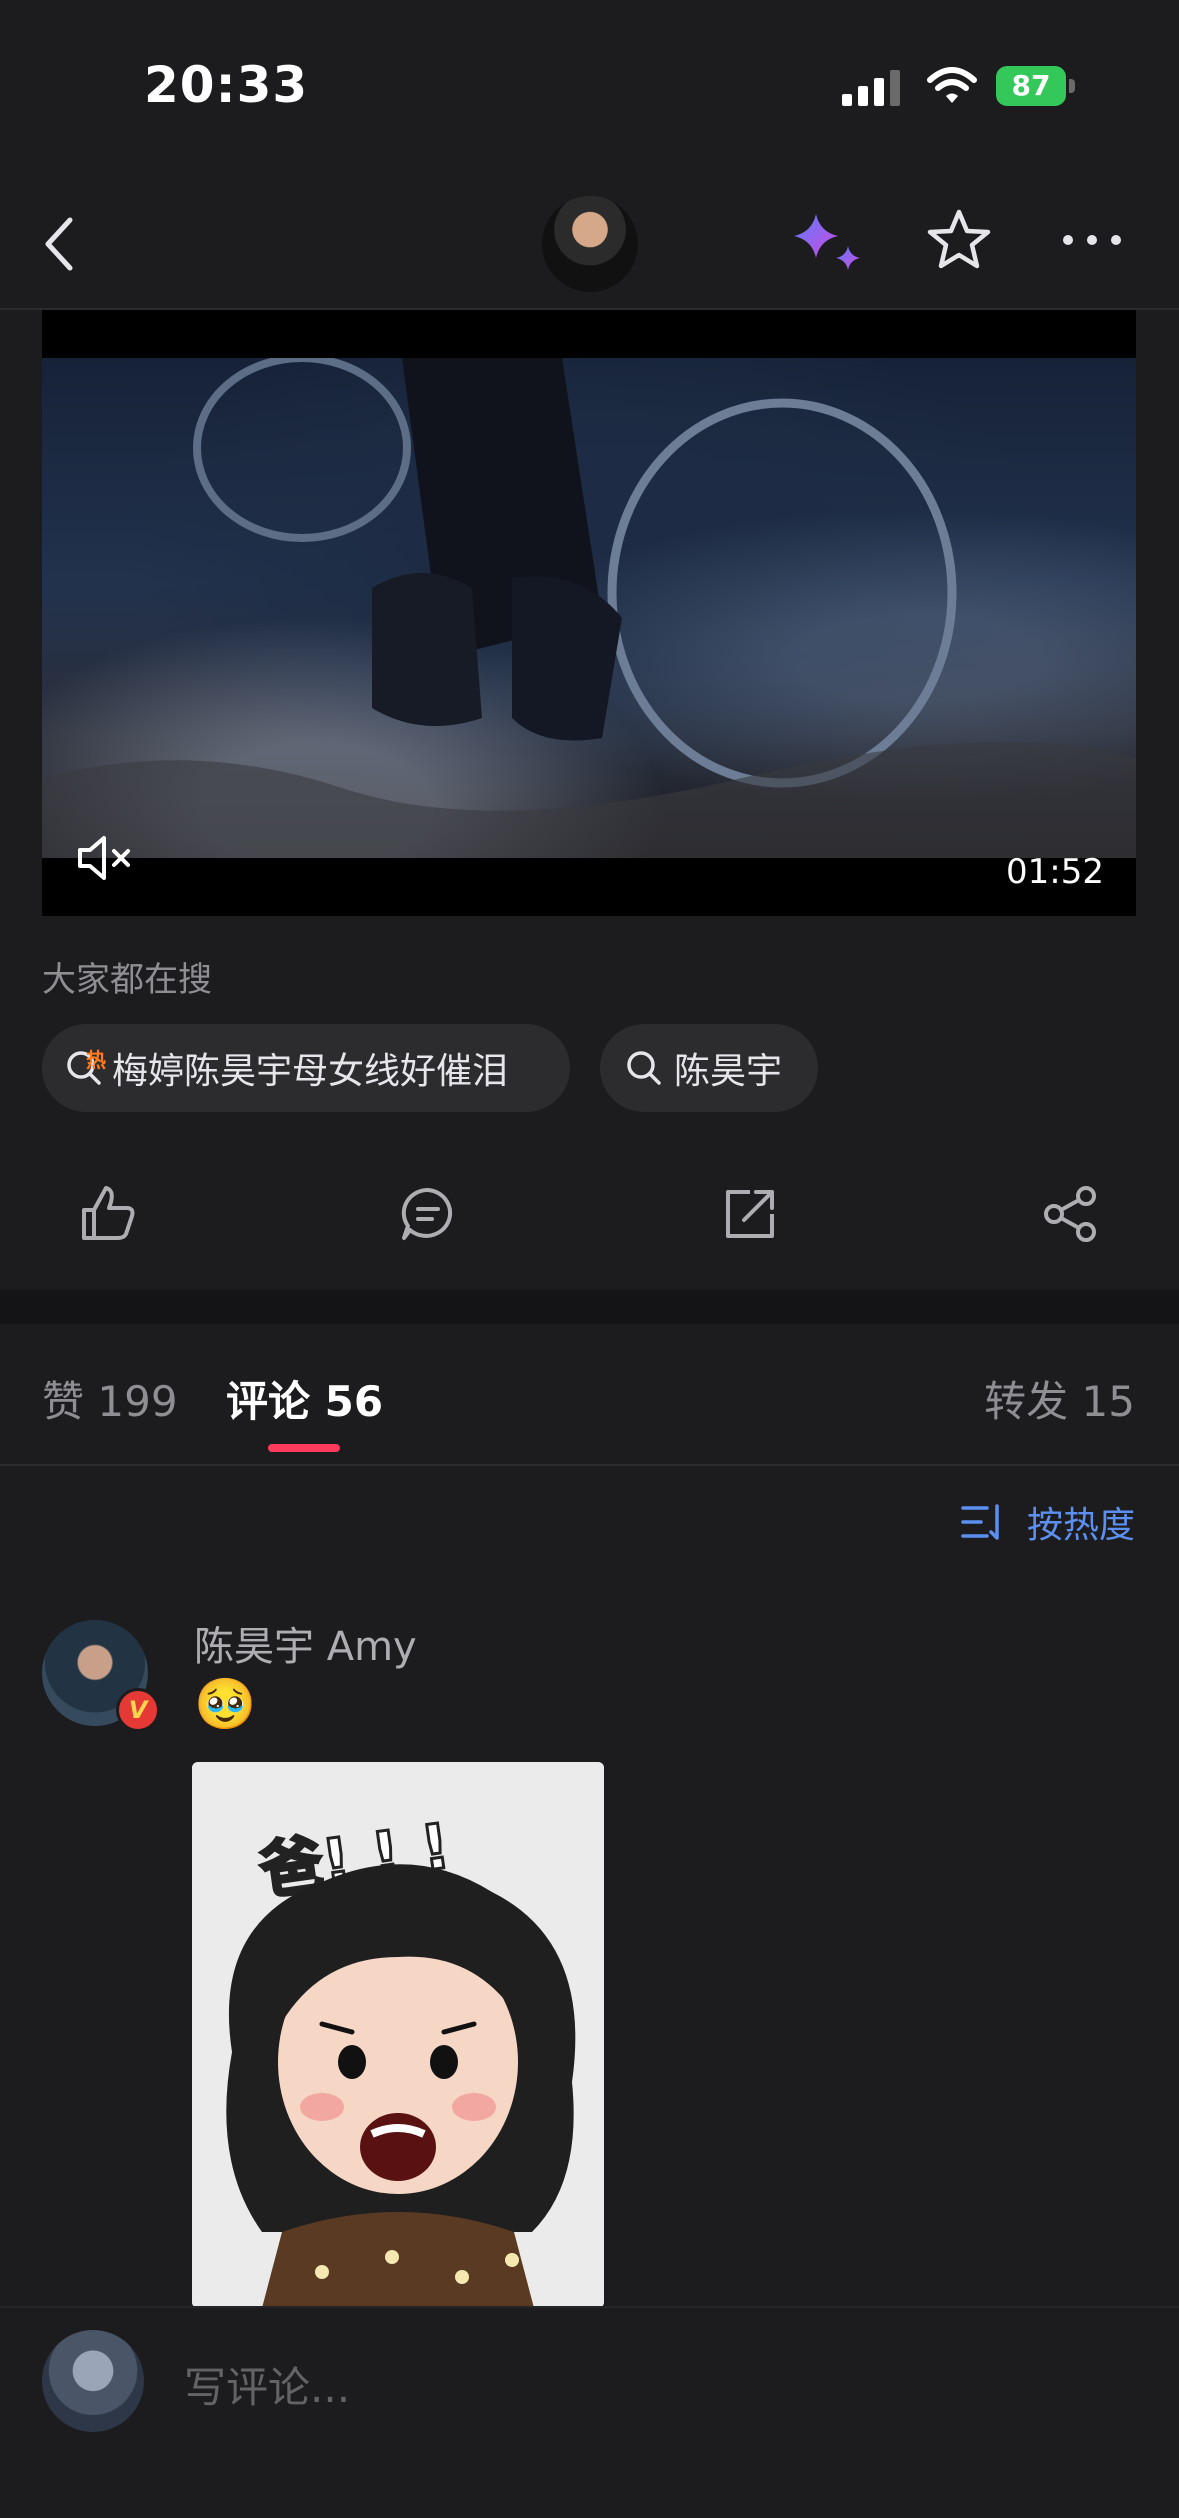  What do you see at coordinates (110, 1398) in the screenshot?
I see `tab-likes: 赞 199` at bounding box center [110, 1398].